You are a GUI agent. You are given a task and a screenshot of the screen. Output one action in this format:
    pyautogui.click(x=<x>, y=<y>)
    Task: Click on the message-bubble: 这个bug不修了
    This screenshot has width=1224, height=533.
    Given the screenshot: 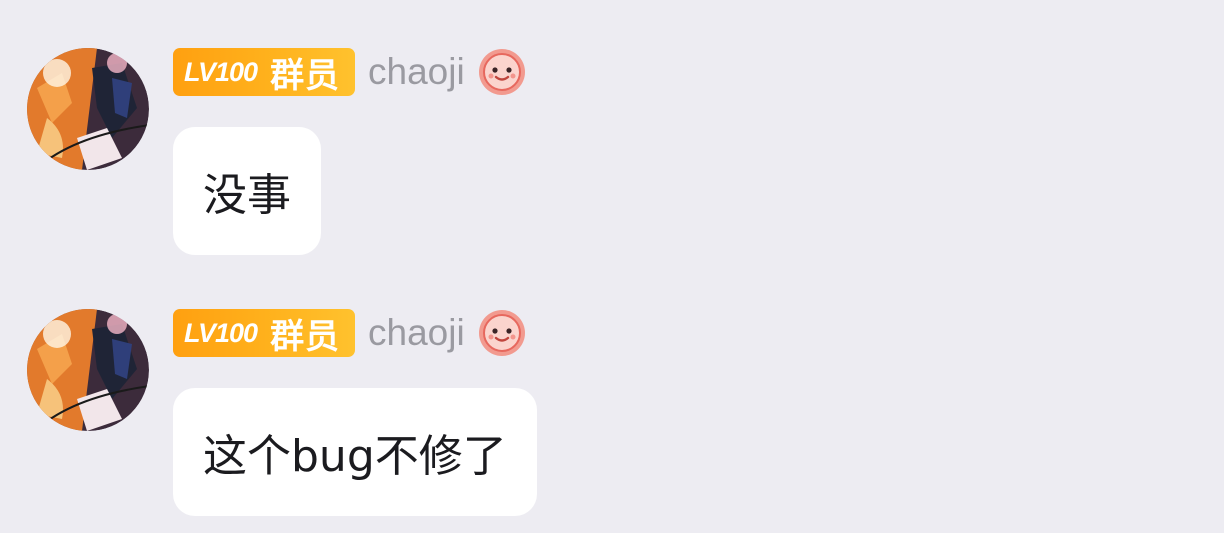 What is the action you would take?
    pyautogui.click(x=355, y=452)
    